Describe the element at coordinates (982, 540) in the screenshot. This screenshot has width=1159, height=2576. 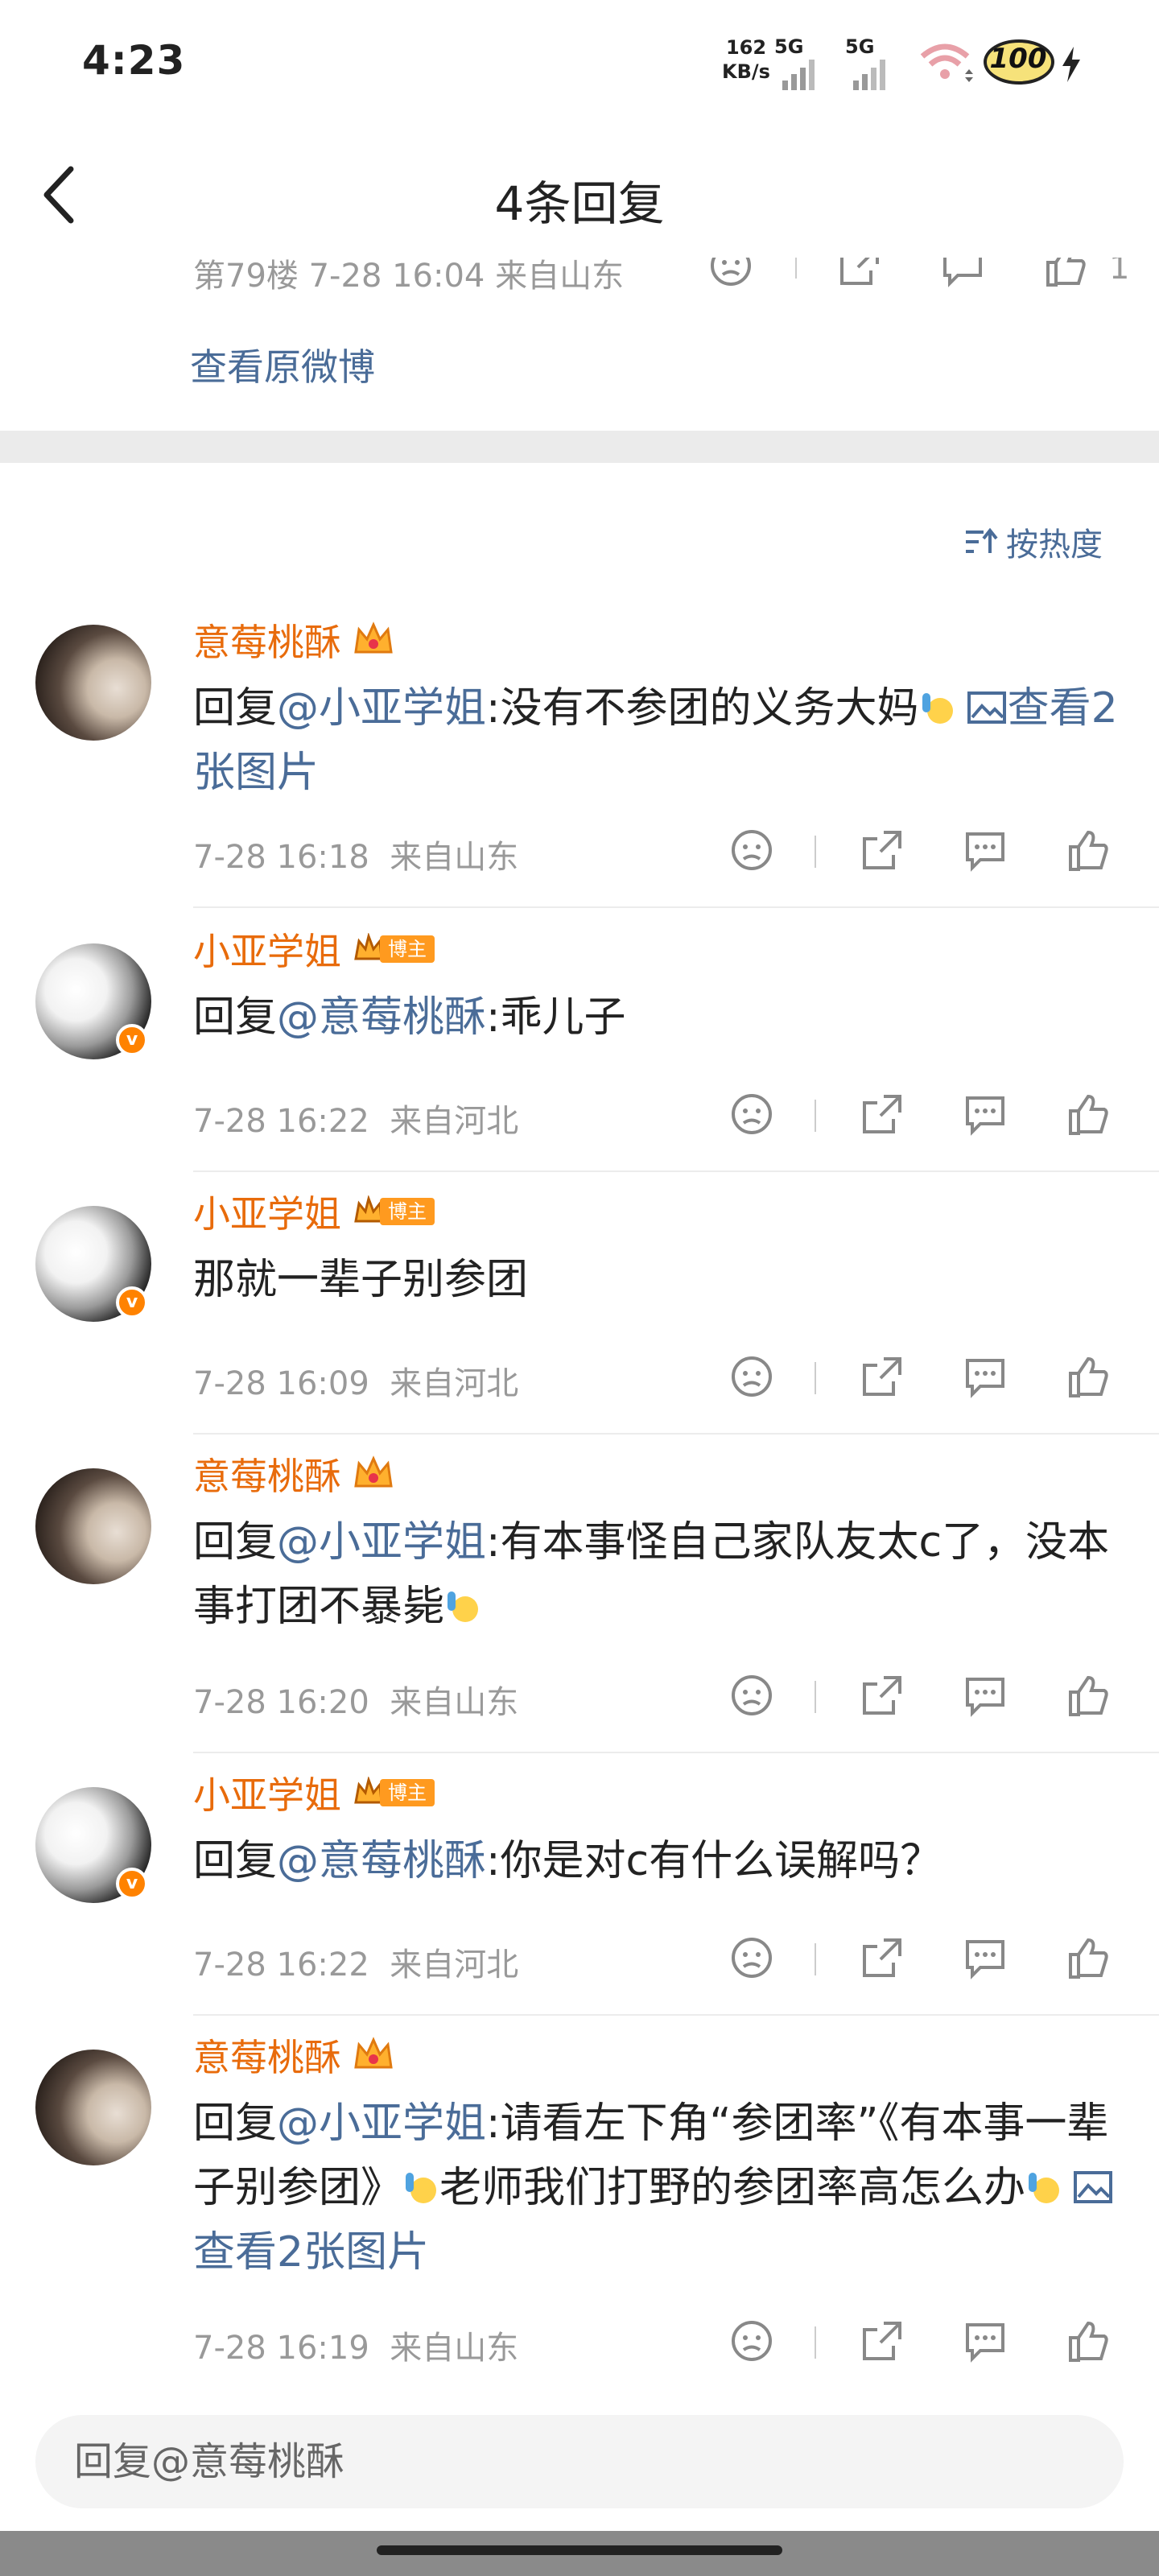
I see `sort-icon` at that location.